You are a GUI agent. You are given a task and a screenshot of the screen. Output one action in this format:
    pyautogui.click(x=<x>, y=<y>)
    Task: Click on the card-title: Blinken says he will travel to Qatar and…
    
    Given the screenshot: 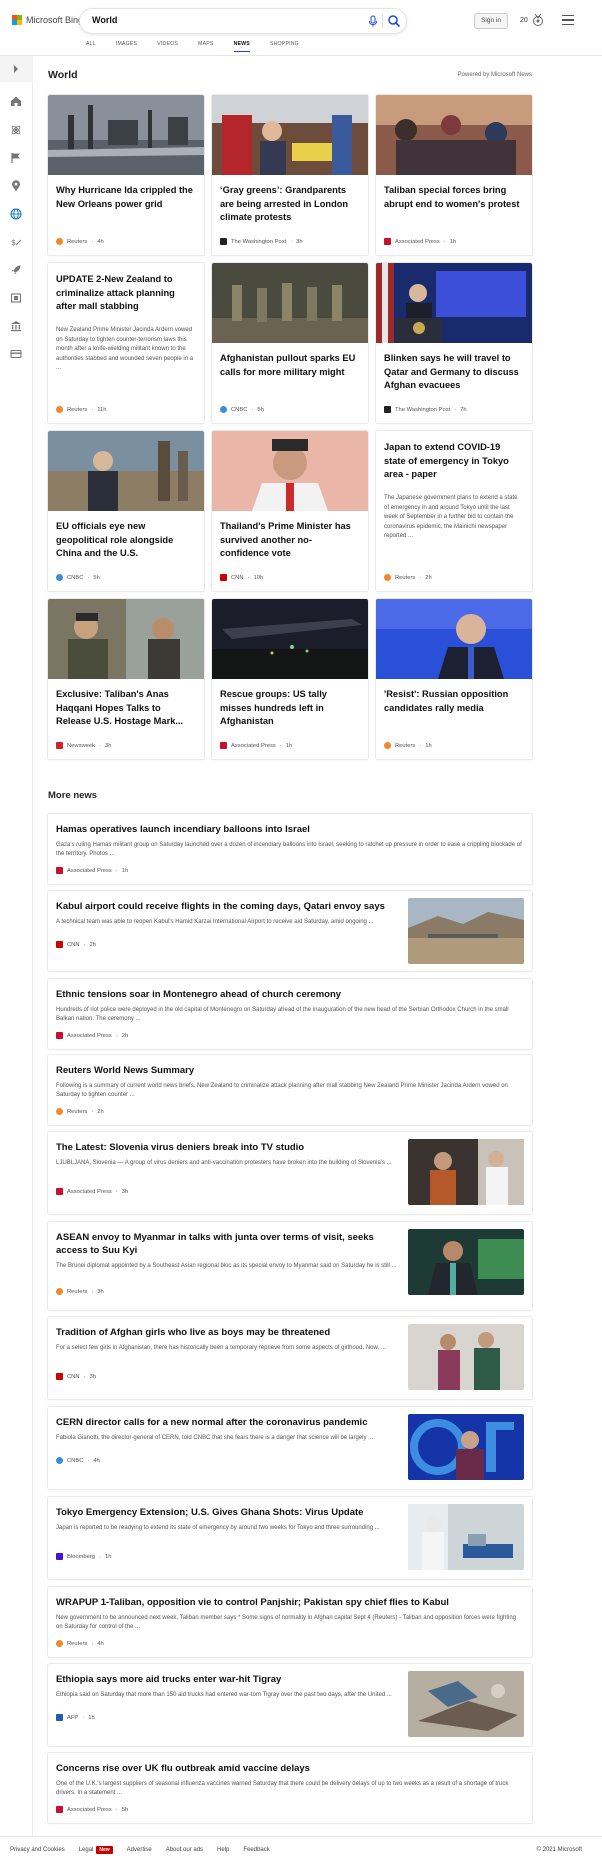 What is the action you would take?
    pyautogui.click(x=454, y=372)
    